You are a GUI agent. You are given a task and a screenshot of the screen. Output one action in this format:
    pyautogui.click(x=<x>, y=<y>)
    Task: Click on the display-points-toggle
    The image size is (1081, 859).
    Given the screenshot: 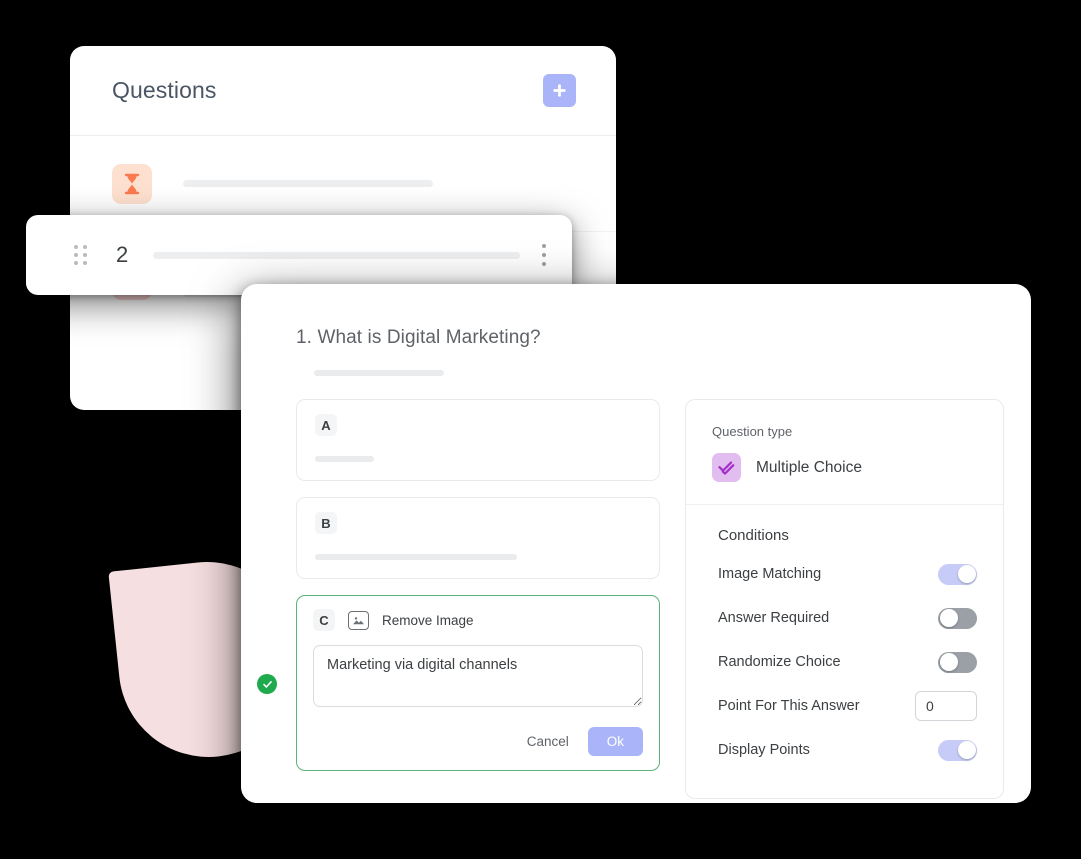 What is the action you would take?
    pyautogui.click(x=957, y=750)
    